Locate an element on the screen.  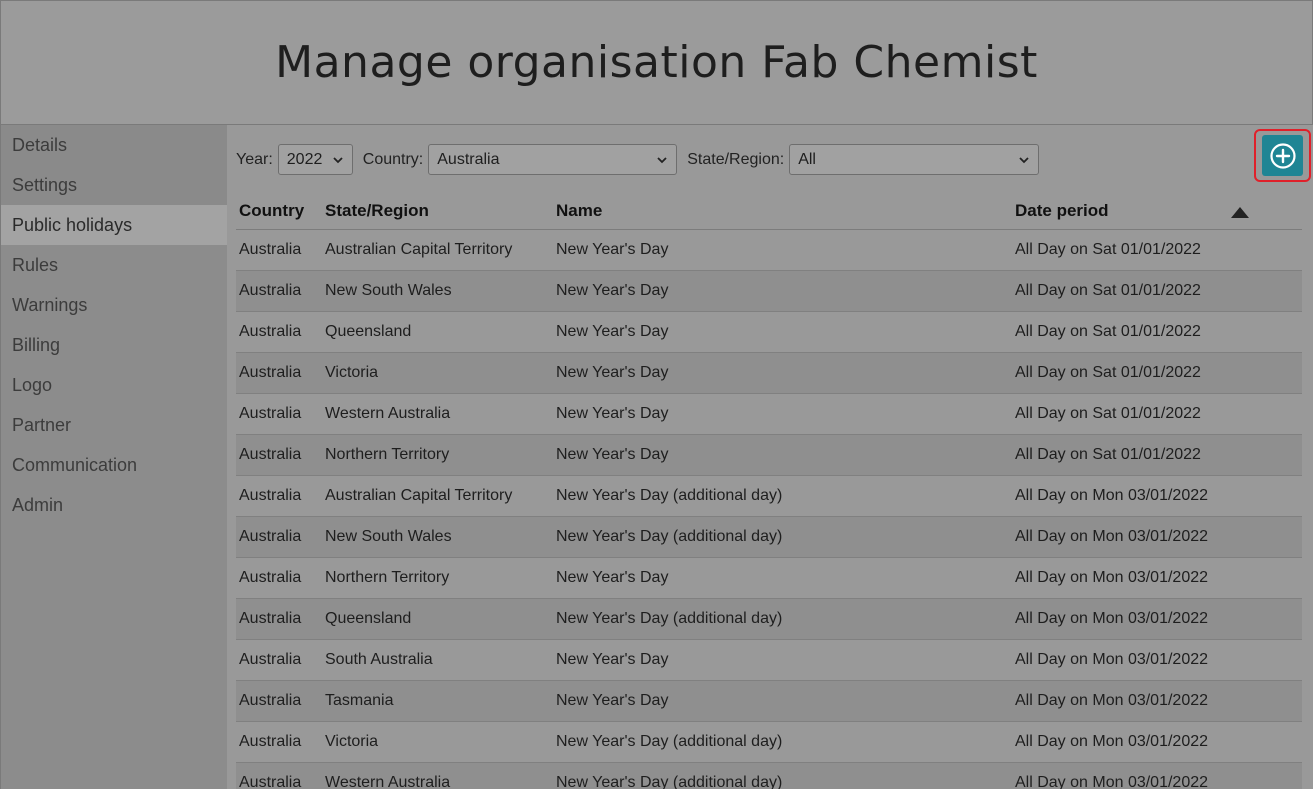
sidebar-item-communication: Communication is located at coordinates (114, 465).